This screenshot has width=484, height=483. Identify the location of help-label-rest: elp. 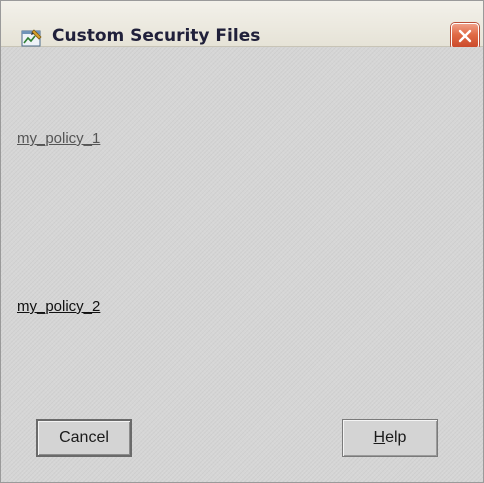
(396, 437).